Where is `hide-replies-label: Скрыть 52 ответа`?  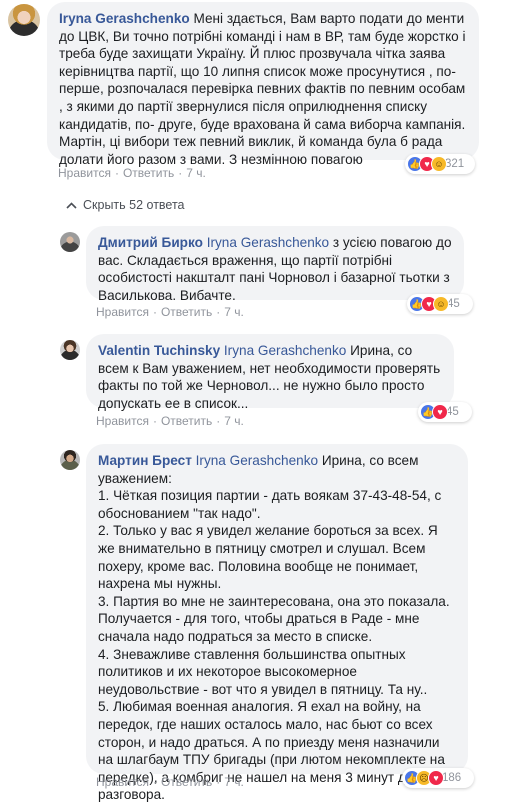 hide-replies-label: Скрыть 52 ответа is located at coordinates (134, 205).